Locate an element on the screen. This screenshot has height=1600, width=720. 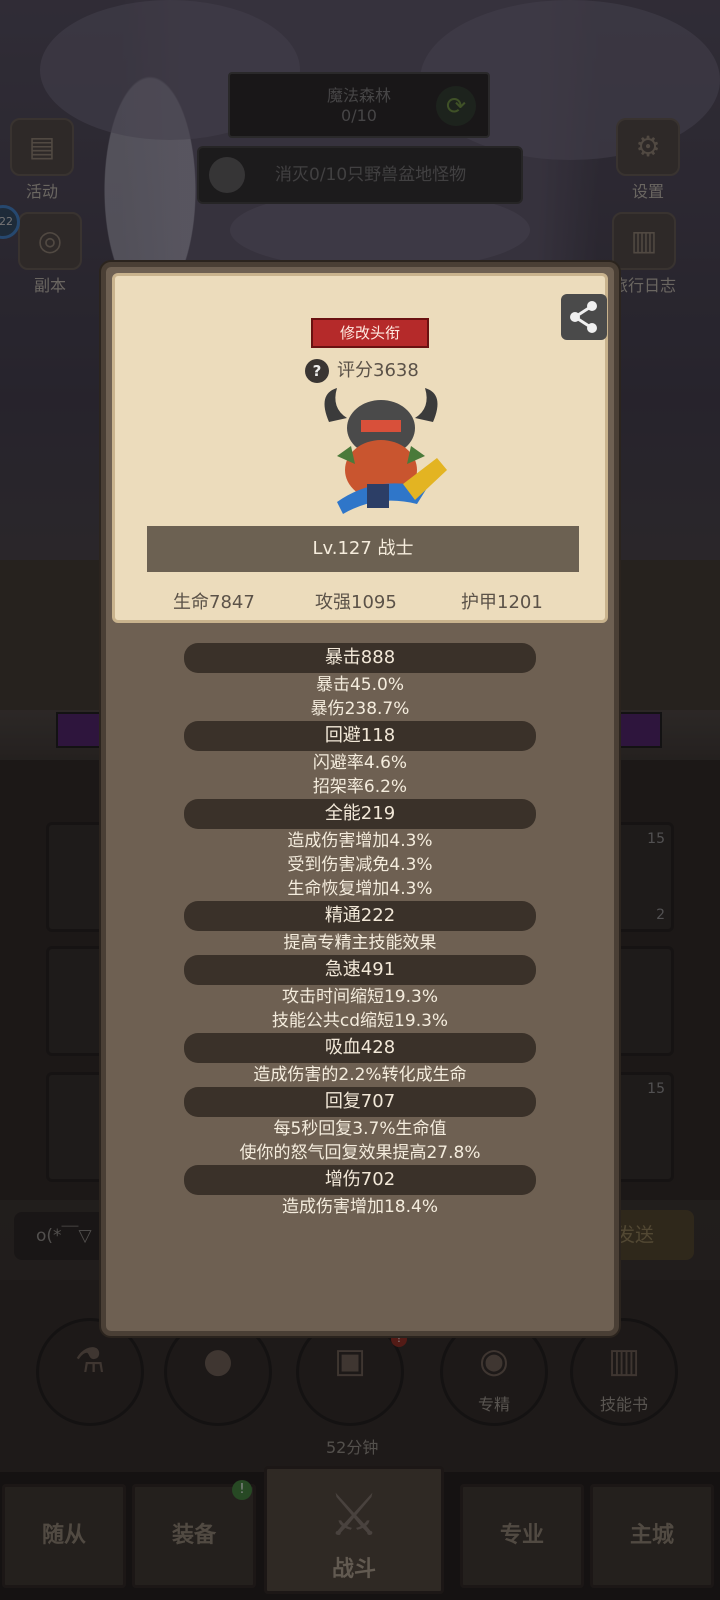
stat-detail: 造成伤害增加4.3% is located at coordinates (360, 841).